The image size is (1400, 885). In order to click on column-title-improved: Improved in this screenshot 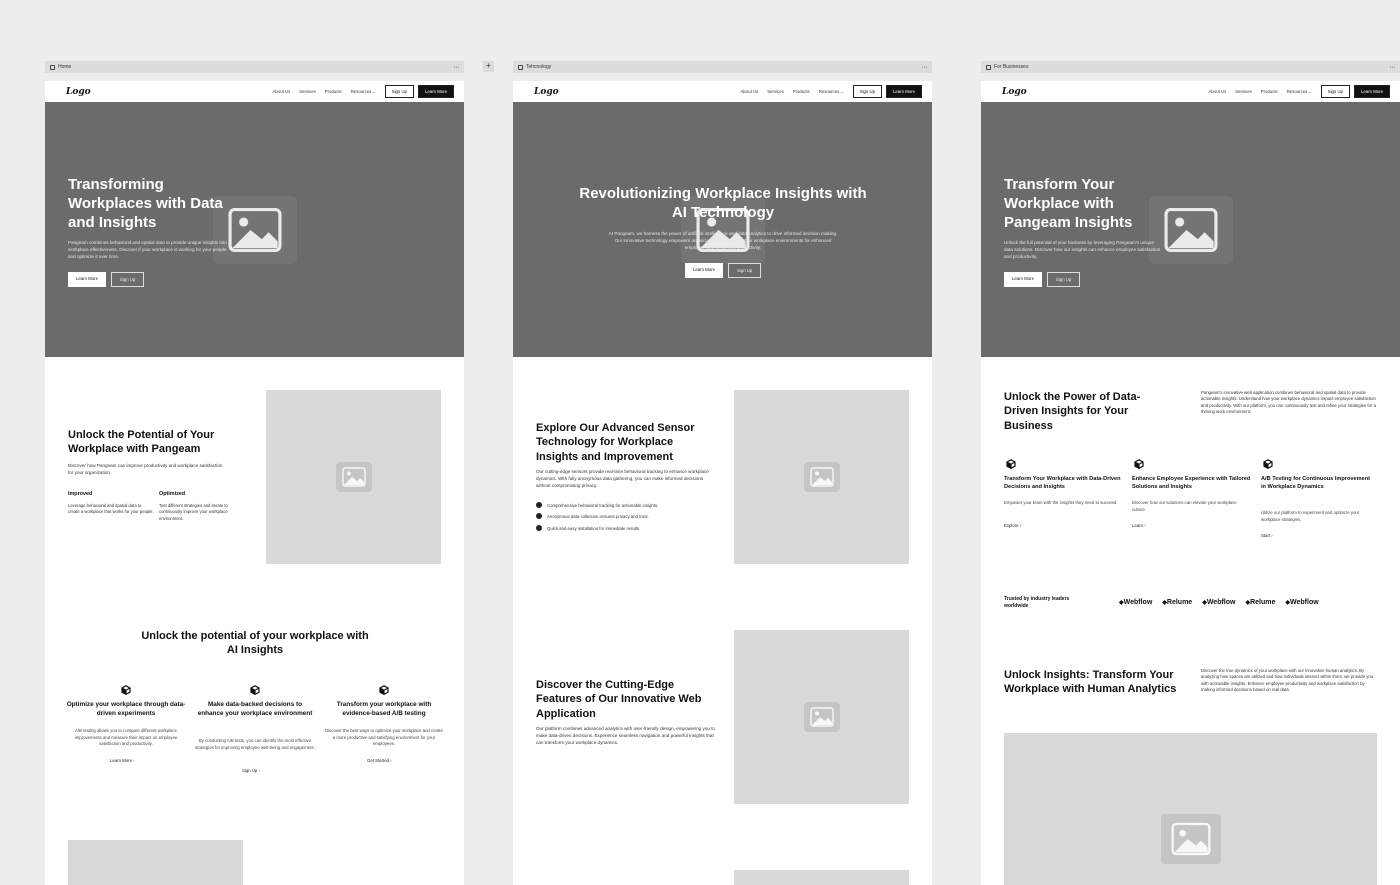, I will do `click(80, 494)`.